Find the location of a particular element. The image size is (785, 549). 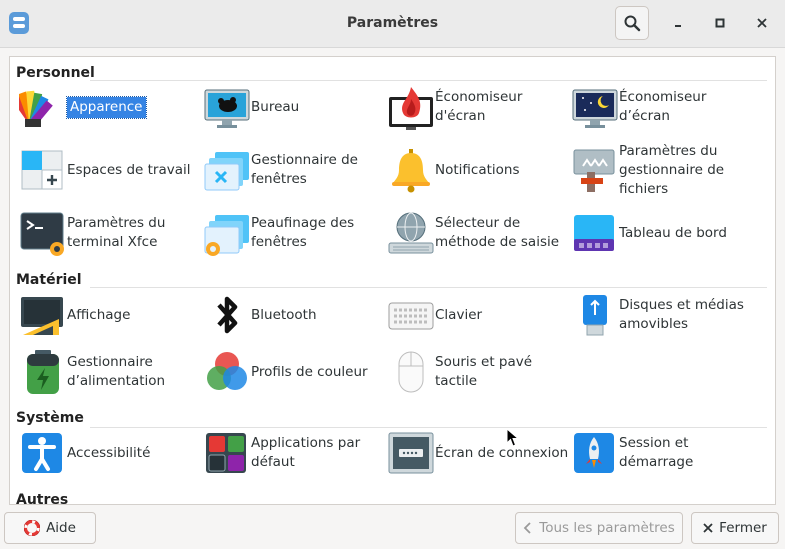

help-lifebuoy-icon is located at coordinates (32, 528).